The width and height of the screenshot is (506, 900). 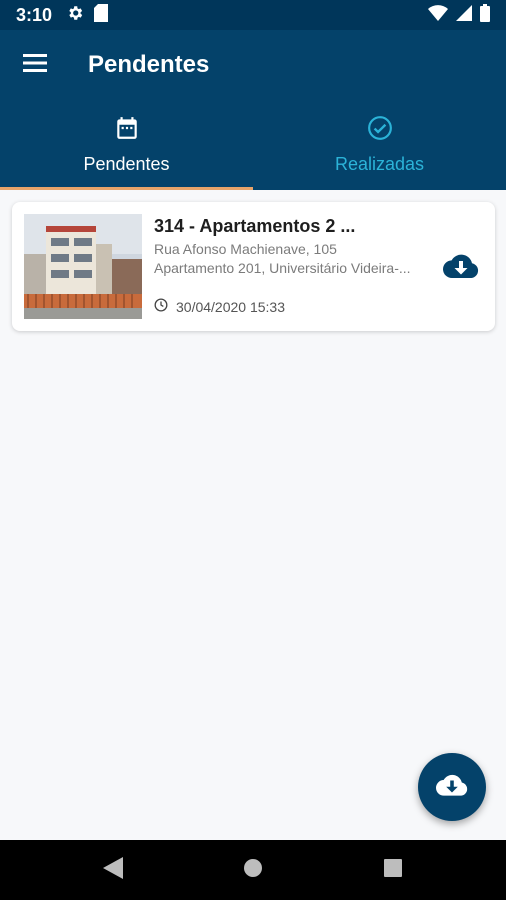 I want to click on tab-pendentes: Pendentes, so click(x=126, y=145).